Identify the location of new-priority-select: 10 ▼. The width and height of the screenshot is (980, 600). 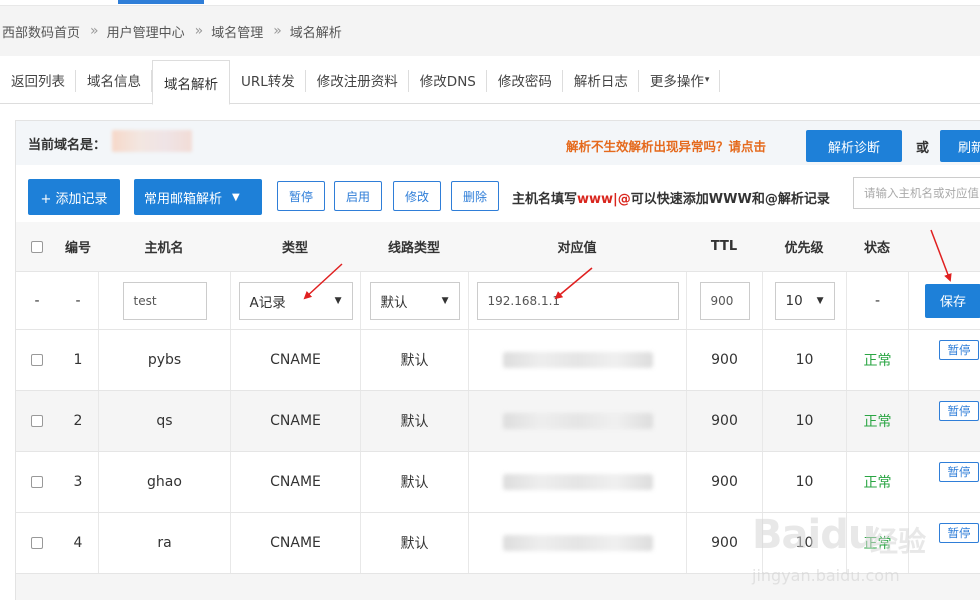
(804, 300).